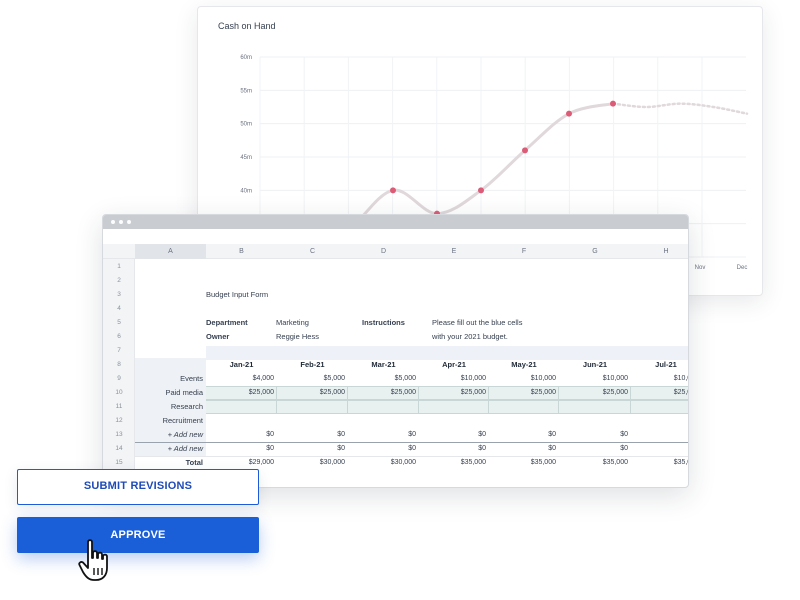 The height and width of the screenshot is (600, 800). I want to click on y-tick-label: 55m, so click(246, 91).